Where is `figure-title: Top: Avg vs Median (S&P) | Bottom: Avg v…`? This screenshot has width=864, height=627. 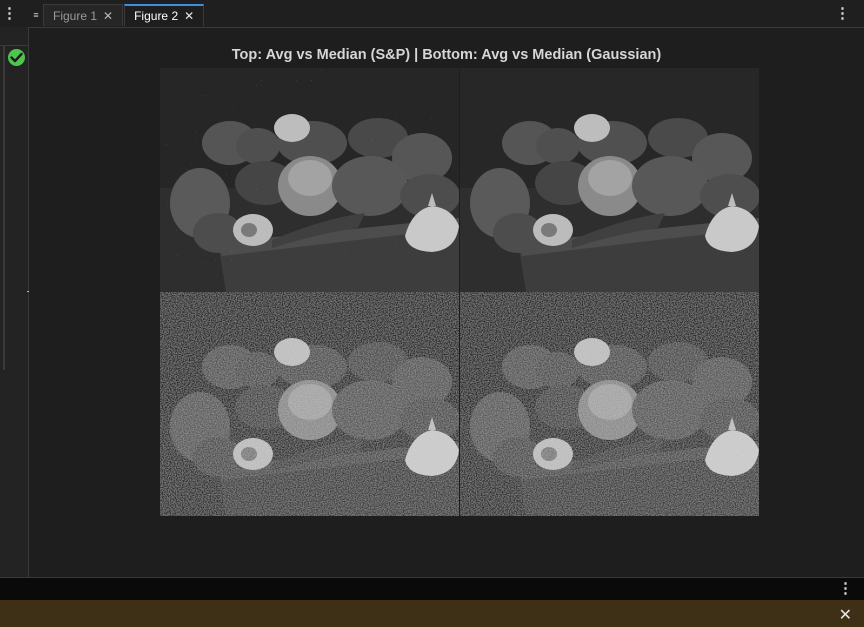
figure-title: Top: Avg vs Median (S&P) | Bottom: Avg v… is located at coordinates (446, 55).